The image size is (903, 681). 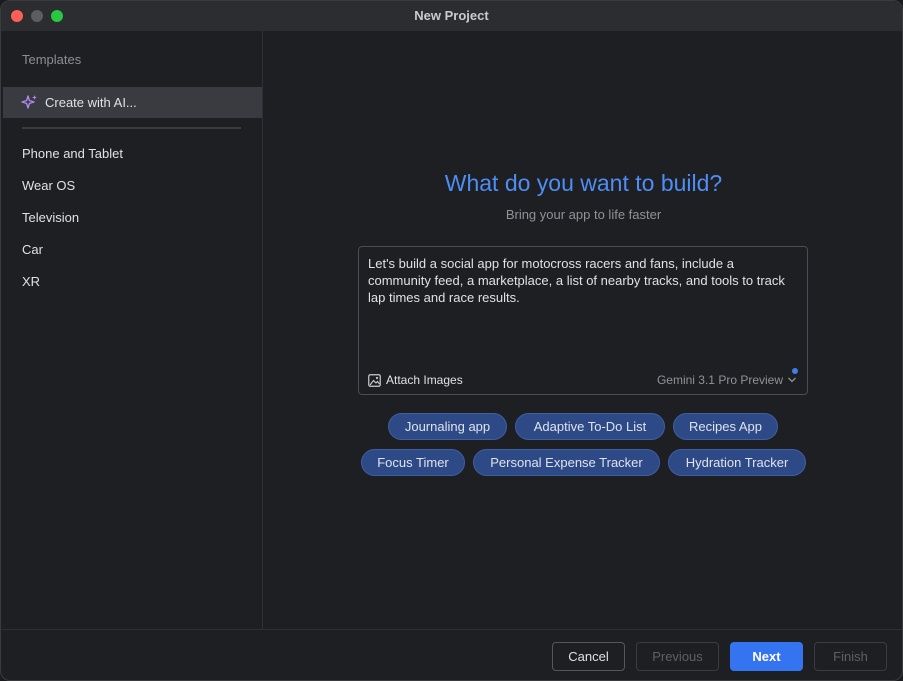 What do you see at coordinates (72, 154) in the screenshot?
I see `sidebar-item-phone-and-tablet: Phone and Tablet` at bounding box center [72, 154].